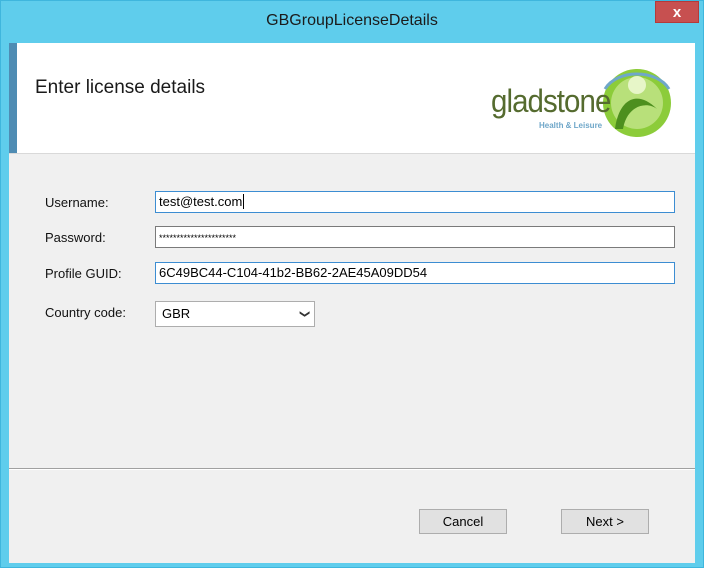 Image resolution: width=704 pixels, height=568 pixels. What do you see at coordinates (235, 314) in the screenshot?
I see `country-code-select: GBR ❯` at bounding box center [235, 314].